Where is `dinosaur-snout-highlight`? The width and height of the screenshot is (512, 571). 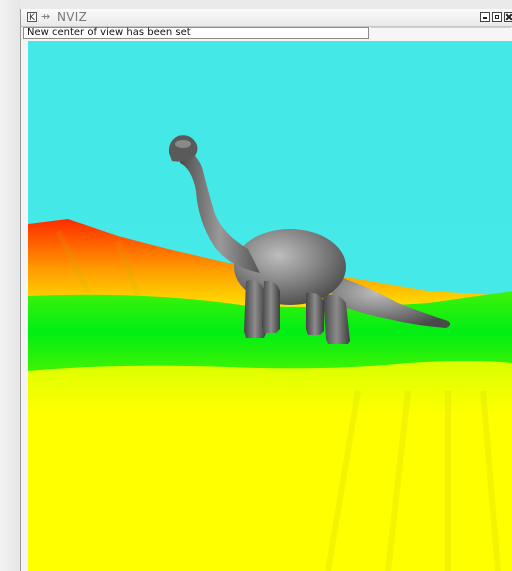 dinosaur-snout-highlight is located at coordinates (183, 144).